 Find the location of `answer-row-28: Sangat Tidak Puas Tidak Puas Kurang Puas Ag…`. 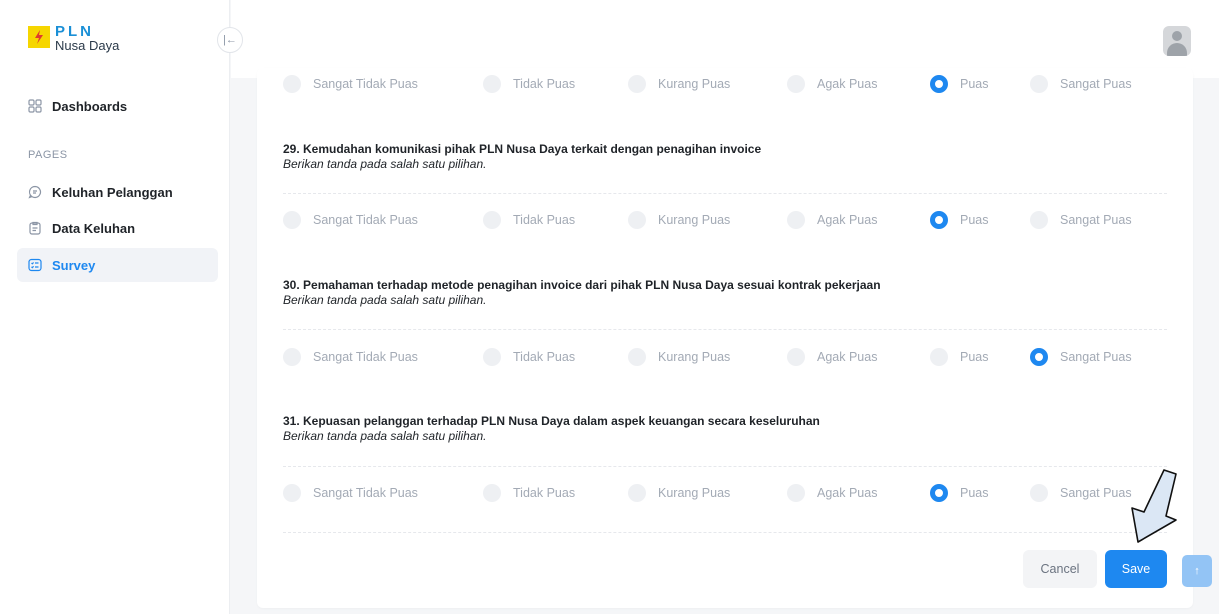

answer-row-28: Sangat Tidak Puas Tidak Puas Kurang Puas Ag… is located at coordinates (609, 84).